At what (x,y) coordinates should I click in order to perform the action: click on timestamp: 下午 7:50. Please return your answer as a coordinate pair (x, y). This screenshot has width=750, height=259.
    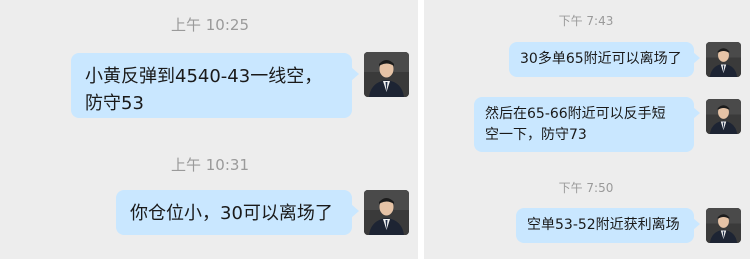
    Looking at the image, I should click on (586, 188).